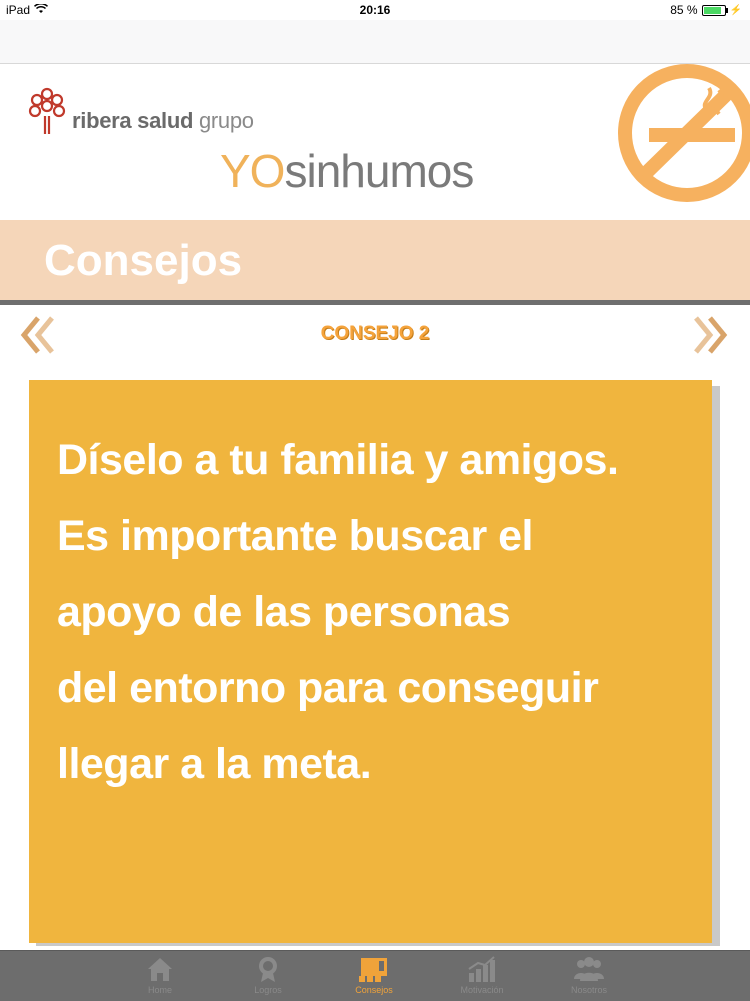 Image resolution: width=750 pixels, height=1001 pixels. I want to click on brand-name-light: grupo, so click(226, 120).